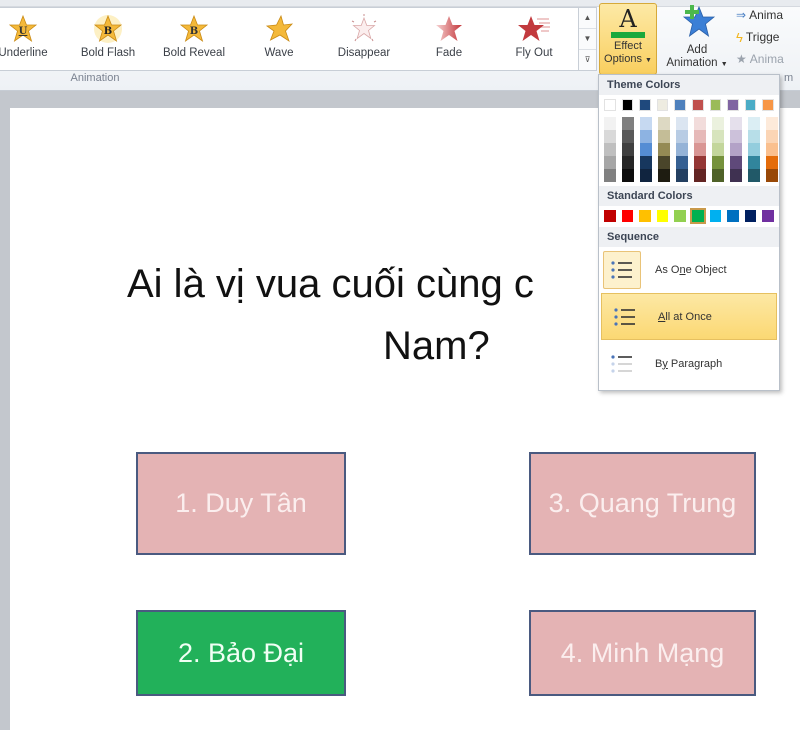  I want to click on answer-box-1: 1. Duy Tân, so click(241, 503).